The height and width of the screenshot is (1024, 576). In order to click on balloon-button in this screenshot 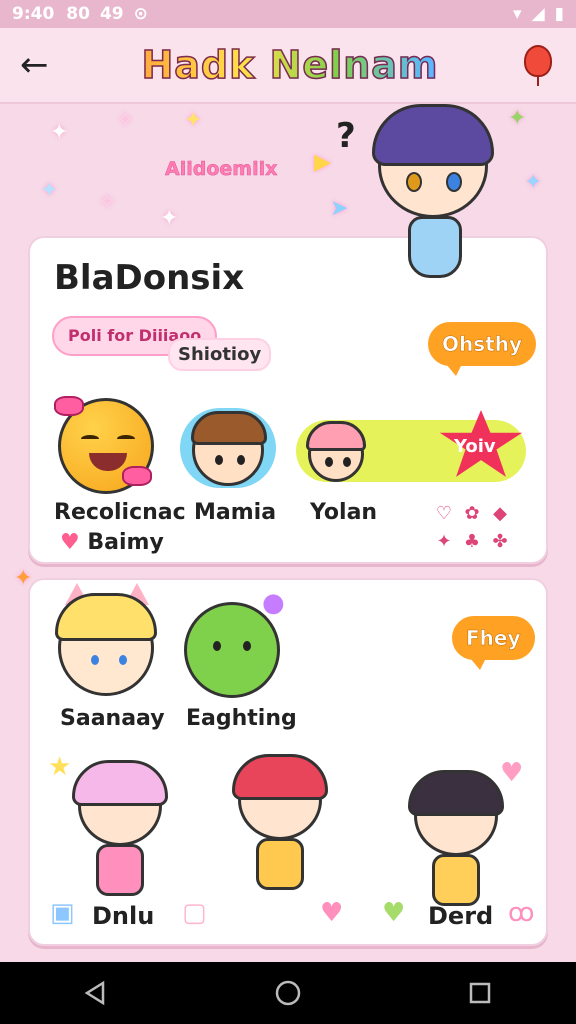, I will do `click(538, 65)`.